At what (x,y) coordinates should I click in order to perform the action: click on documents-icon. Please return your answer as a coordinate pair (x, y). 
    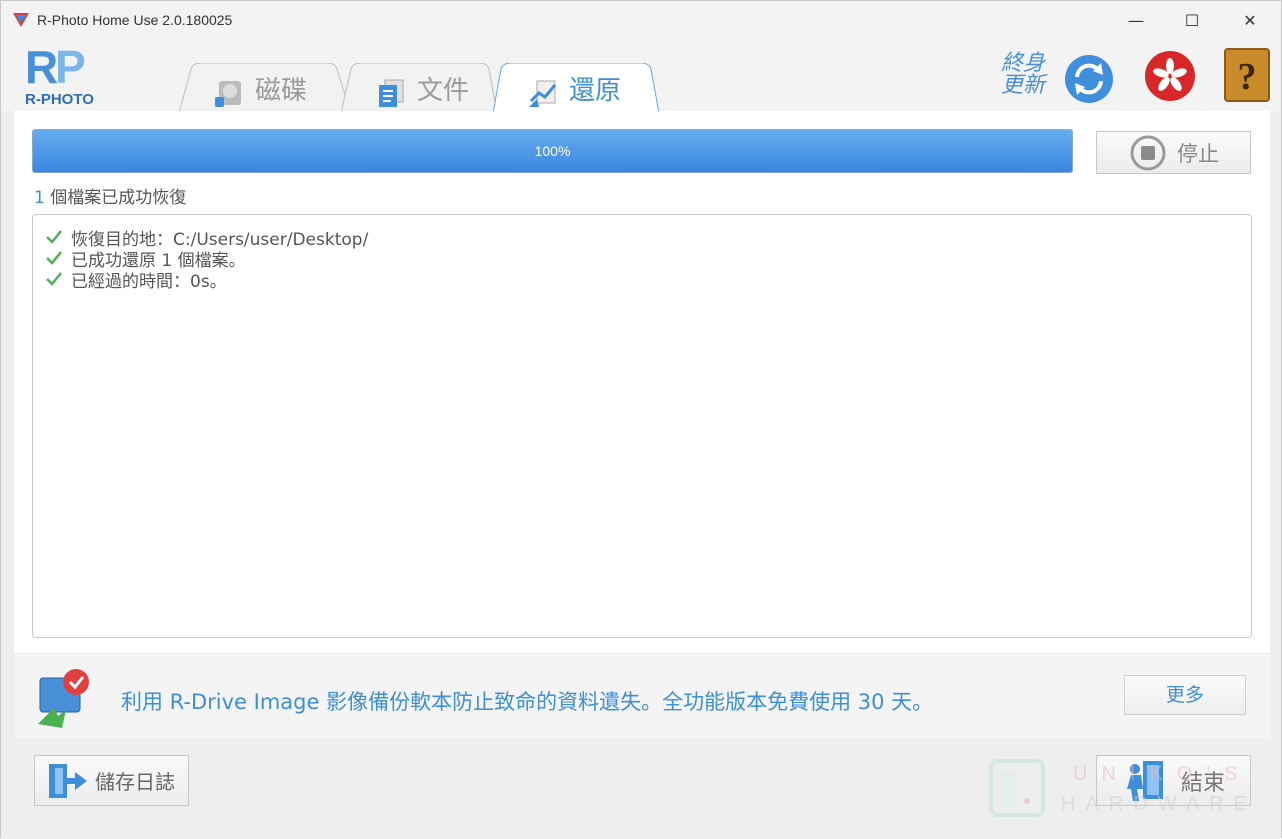
    Looking at the image, I should click on (391, 93).